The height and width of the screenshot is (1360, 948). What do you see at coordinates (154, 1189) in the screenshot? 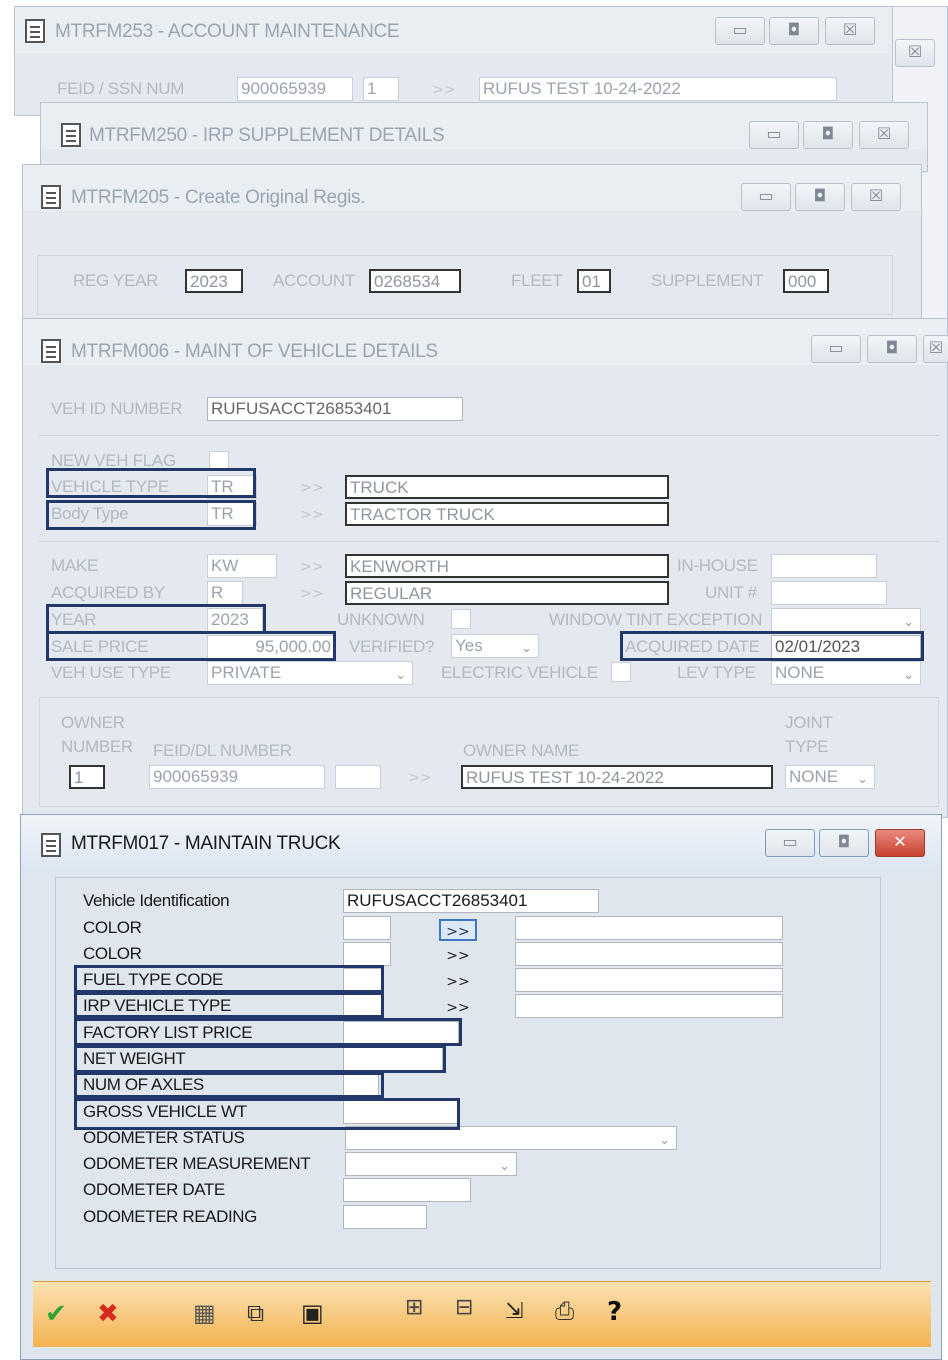
I see `odometer-date-label: ODOMETER DATE` at bounding box center [154, 1189].